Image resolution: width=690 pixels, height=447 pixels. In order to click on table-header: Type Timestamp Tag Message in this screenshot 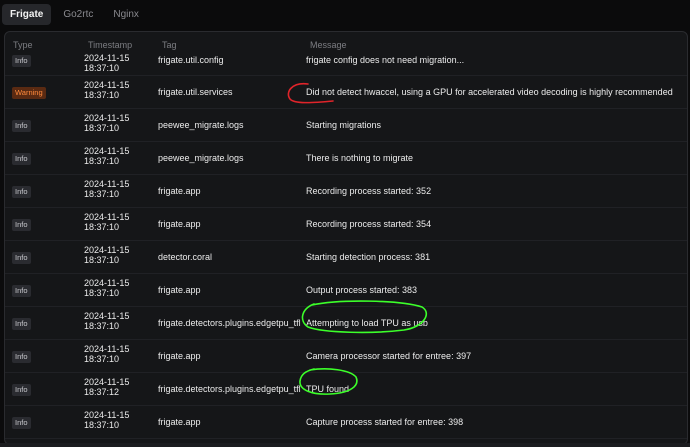, I will do `click(346, 42)`.